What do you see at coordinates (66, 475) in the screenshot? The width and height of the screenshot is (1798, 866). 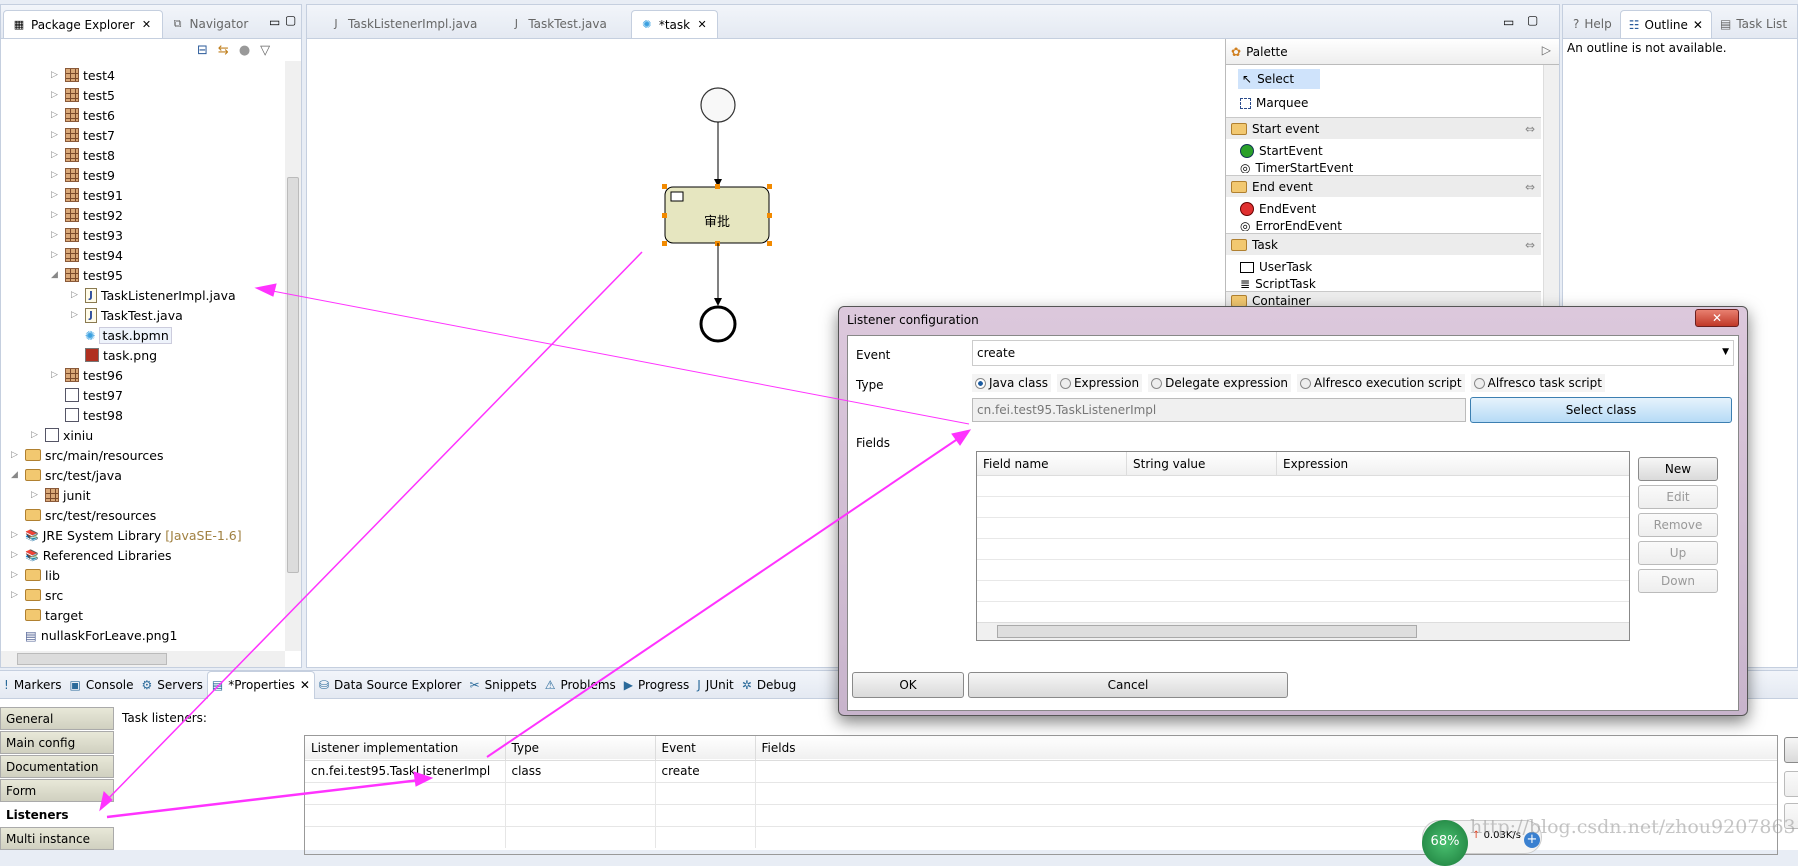 I see `tree-item: ◢ src/test/java` at bounding box center [66, 475].